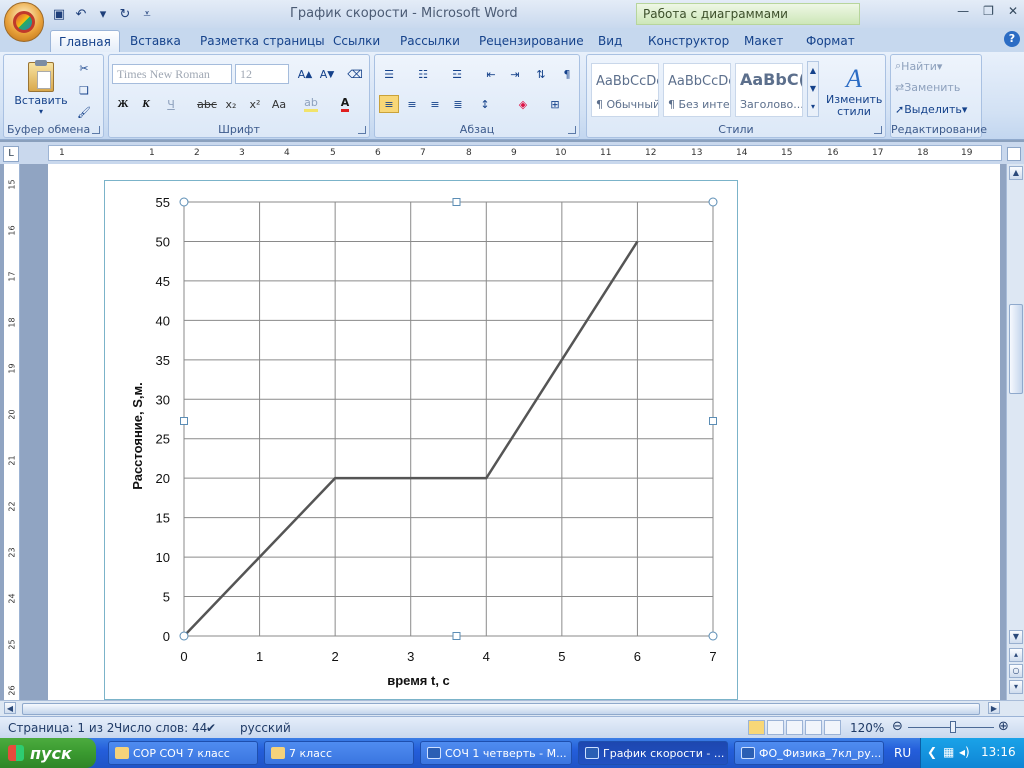 Image resolution: width=1024 pixels, height=768 pixels. Describe the element at coordinates (867, 728) in the screenshot. I see `zoom-level: 120%` at that location.